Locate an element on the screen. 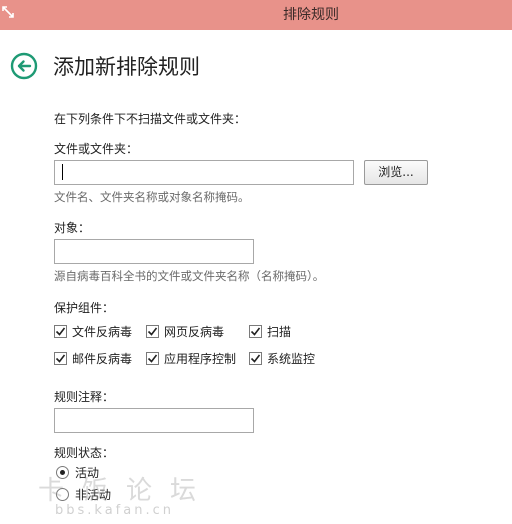  file-folder-input is located at coordinates (204, 172).